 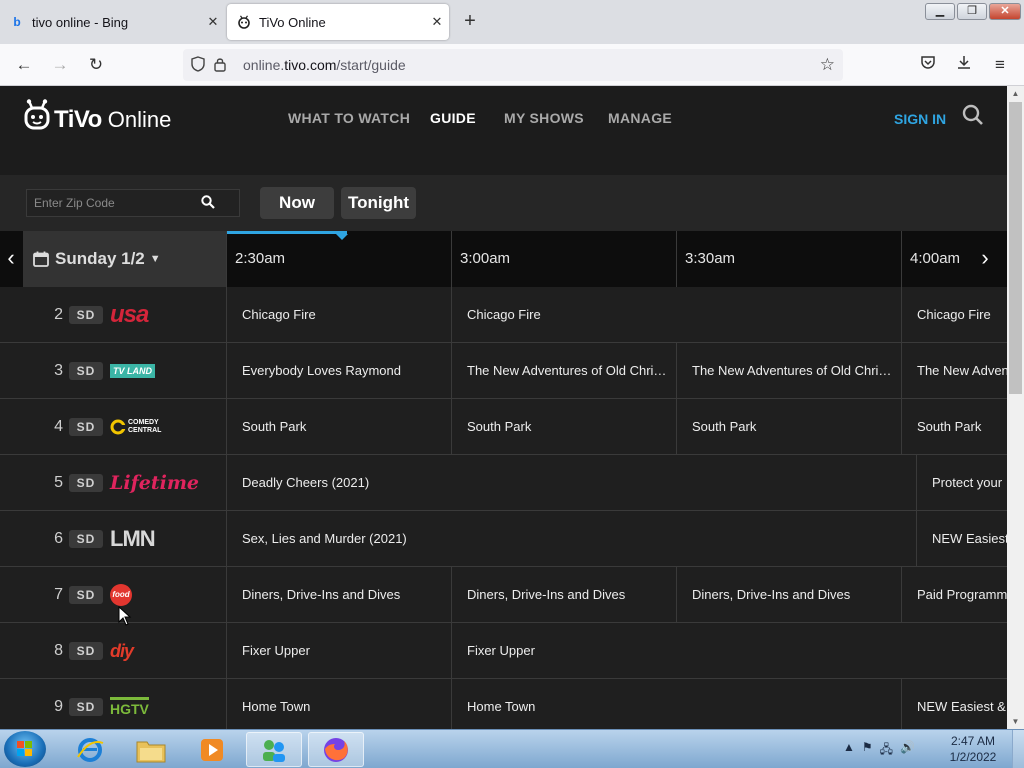 What do you see at coordinates (985, 259) in the screenshot?
I see `chevron-right-icon: ›` at bounding box center [985, 259].